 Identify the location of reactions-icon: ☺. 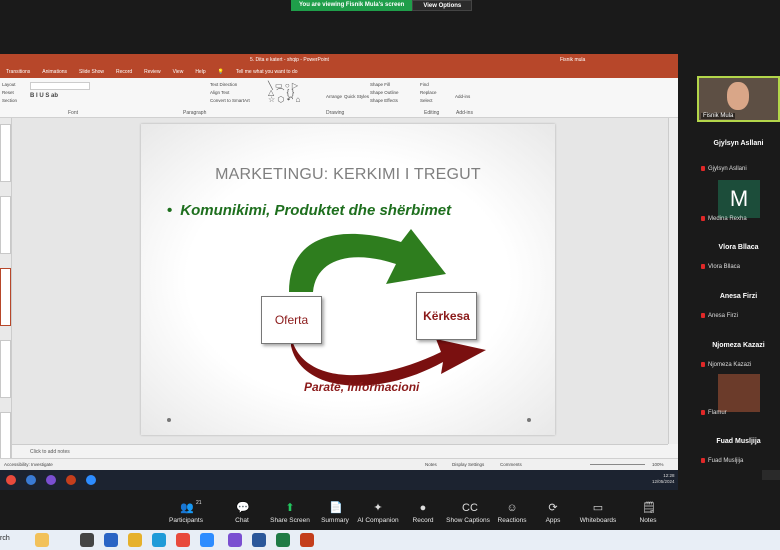
(512, 508).